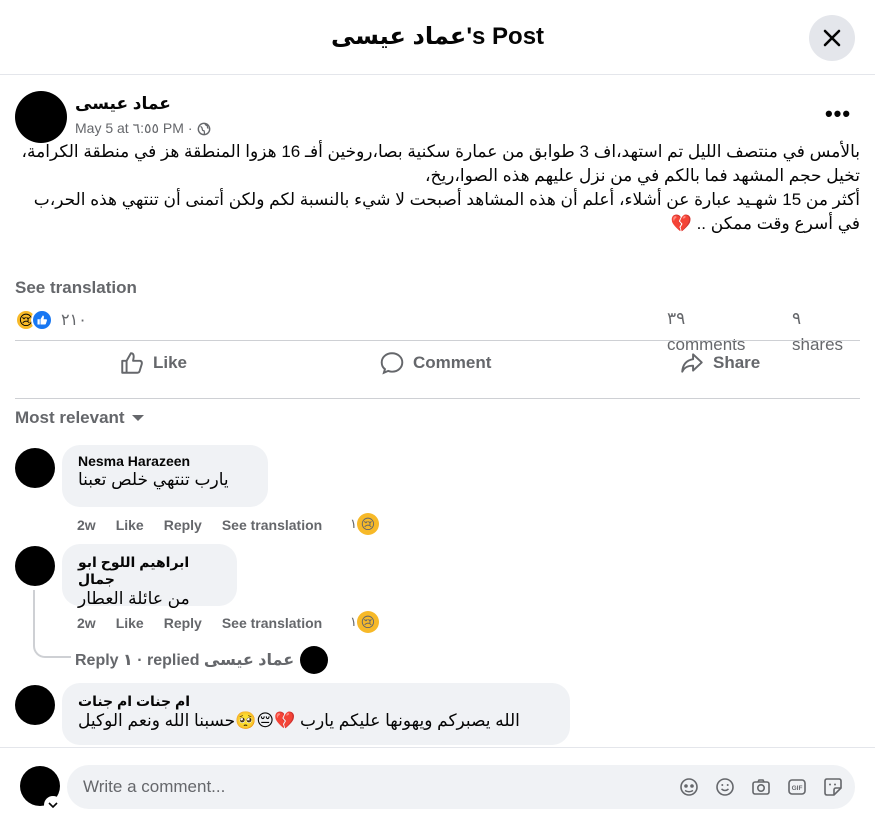  I want to click on shares-count-label: shares, so click(818, 344).